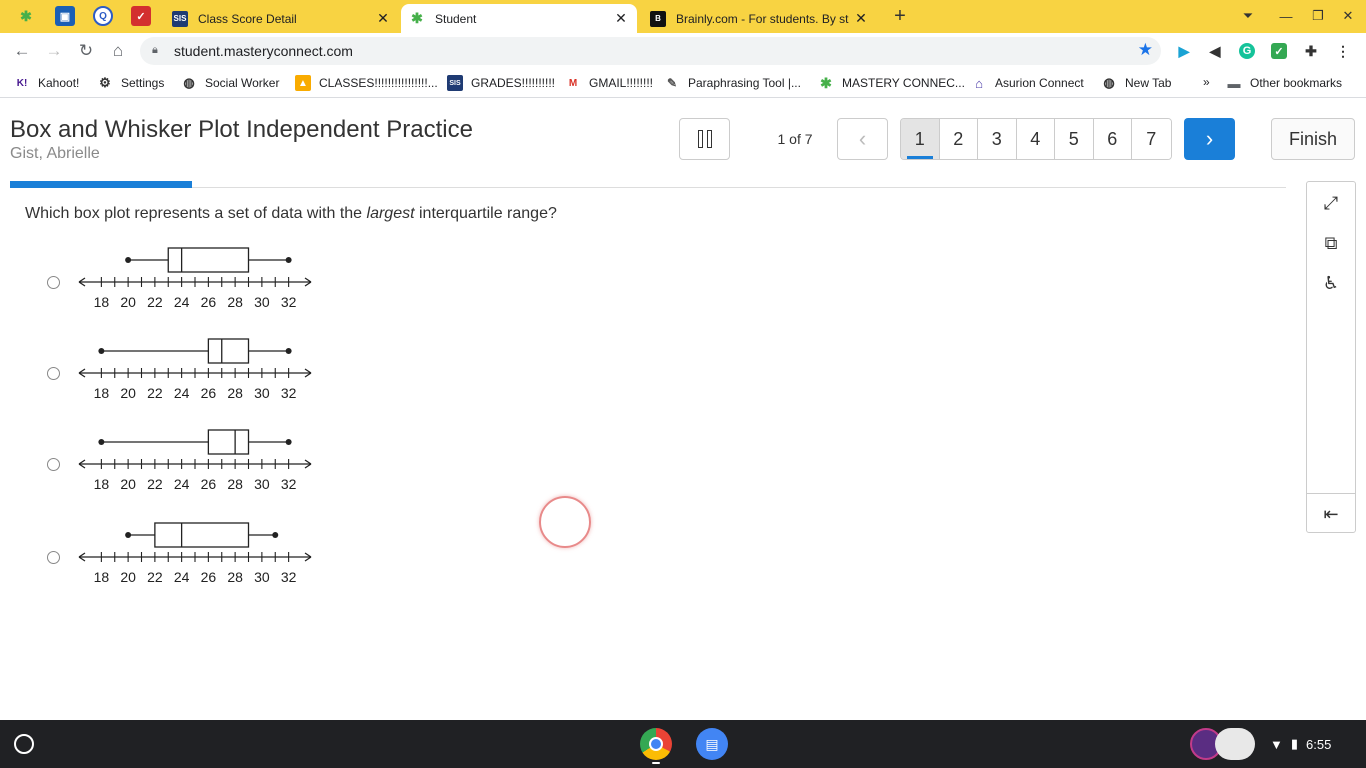  I want to click on tab-title: Brainly.com - For students. By st, so click(762, 18).